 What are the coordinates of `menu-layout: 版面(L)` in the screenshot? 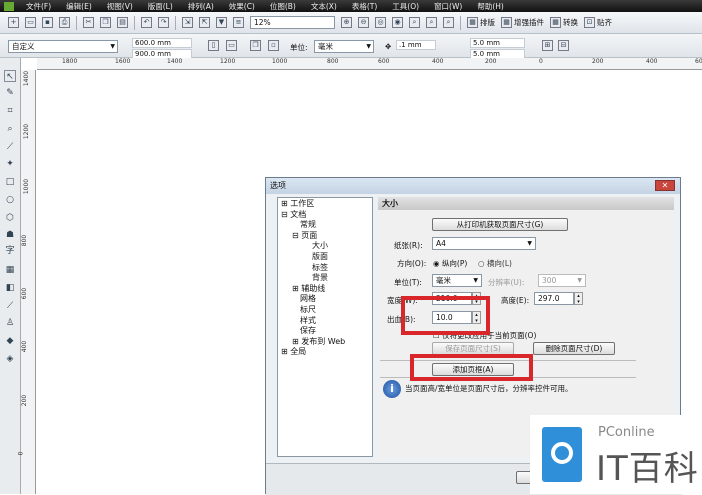 It's located at (160, 6).